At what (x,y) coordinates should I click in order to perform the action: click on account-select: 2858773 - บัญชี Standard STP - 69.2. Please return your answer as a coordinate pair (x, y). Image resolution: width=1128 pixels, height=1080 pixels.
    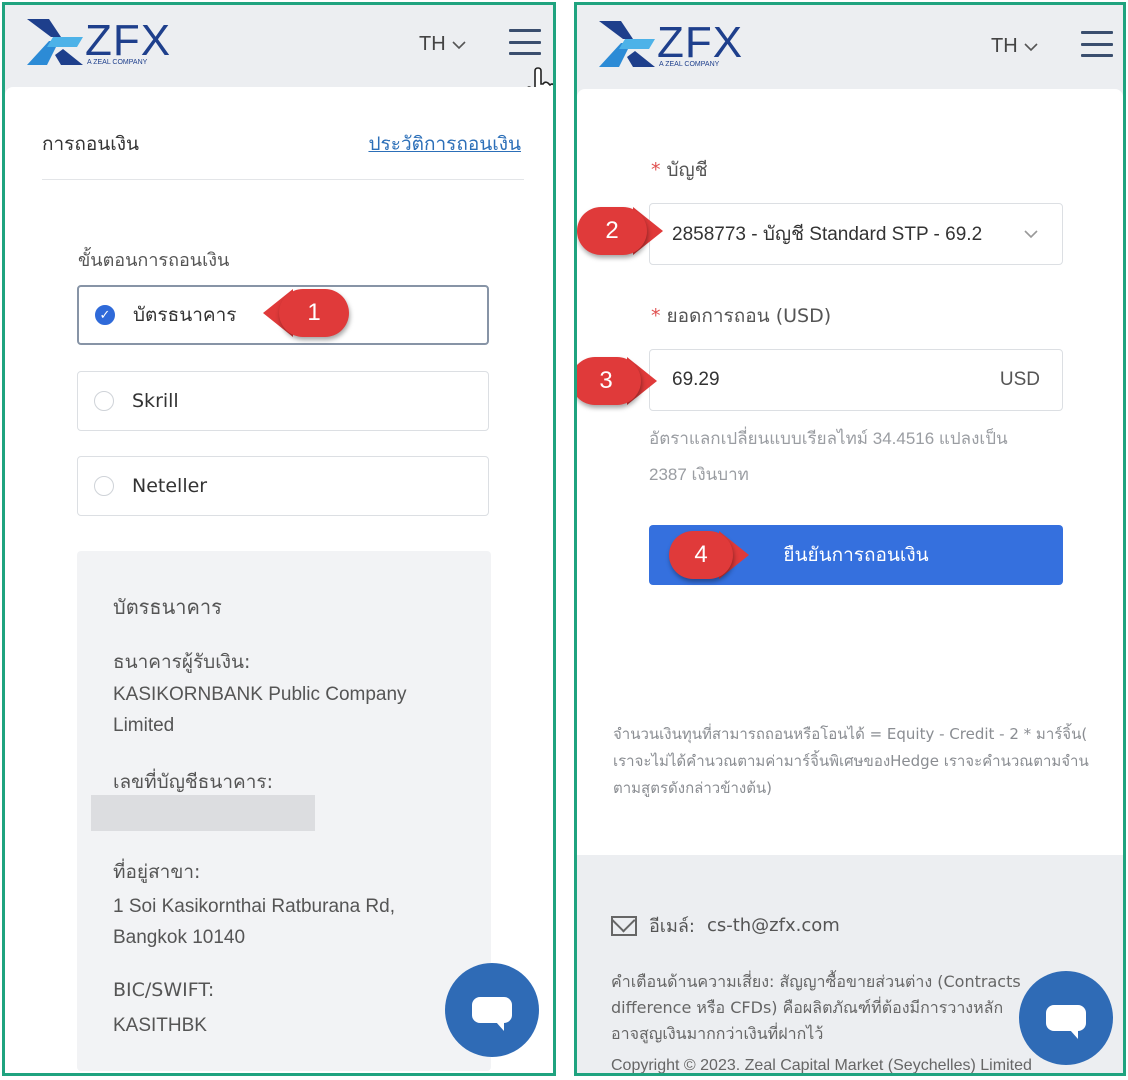
    Looking at the image, I should click on (856, 234).